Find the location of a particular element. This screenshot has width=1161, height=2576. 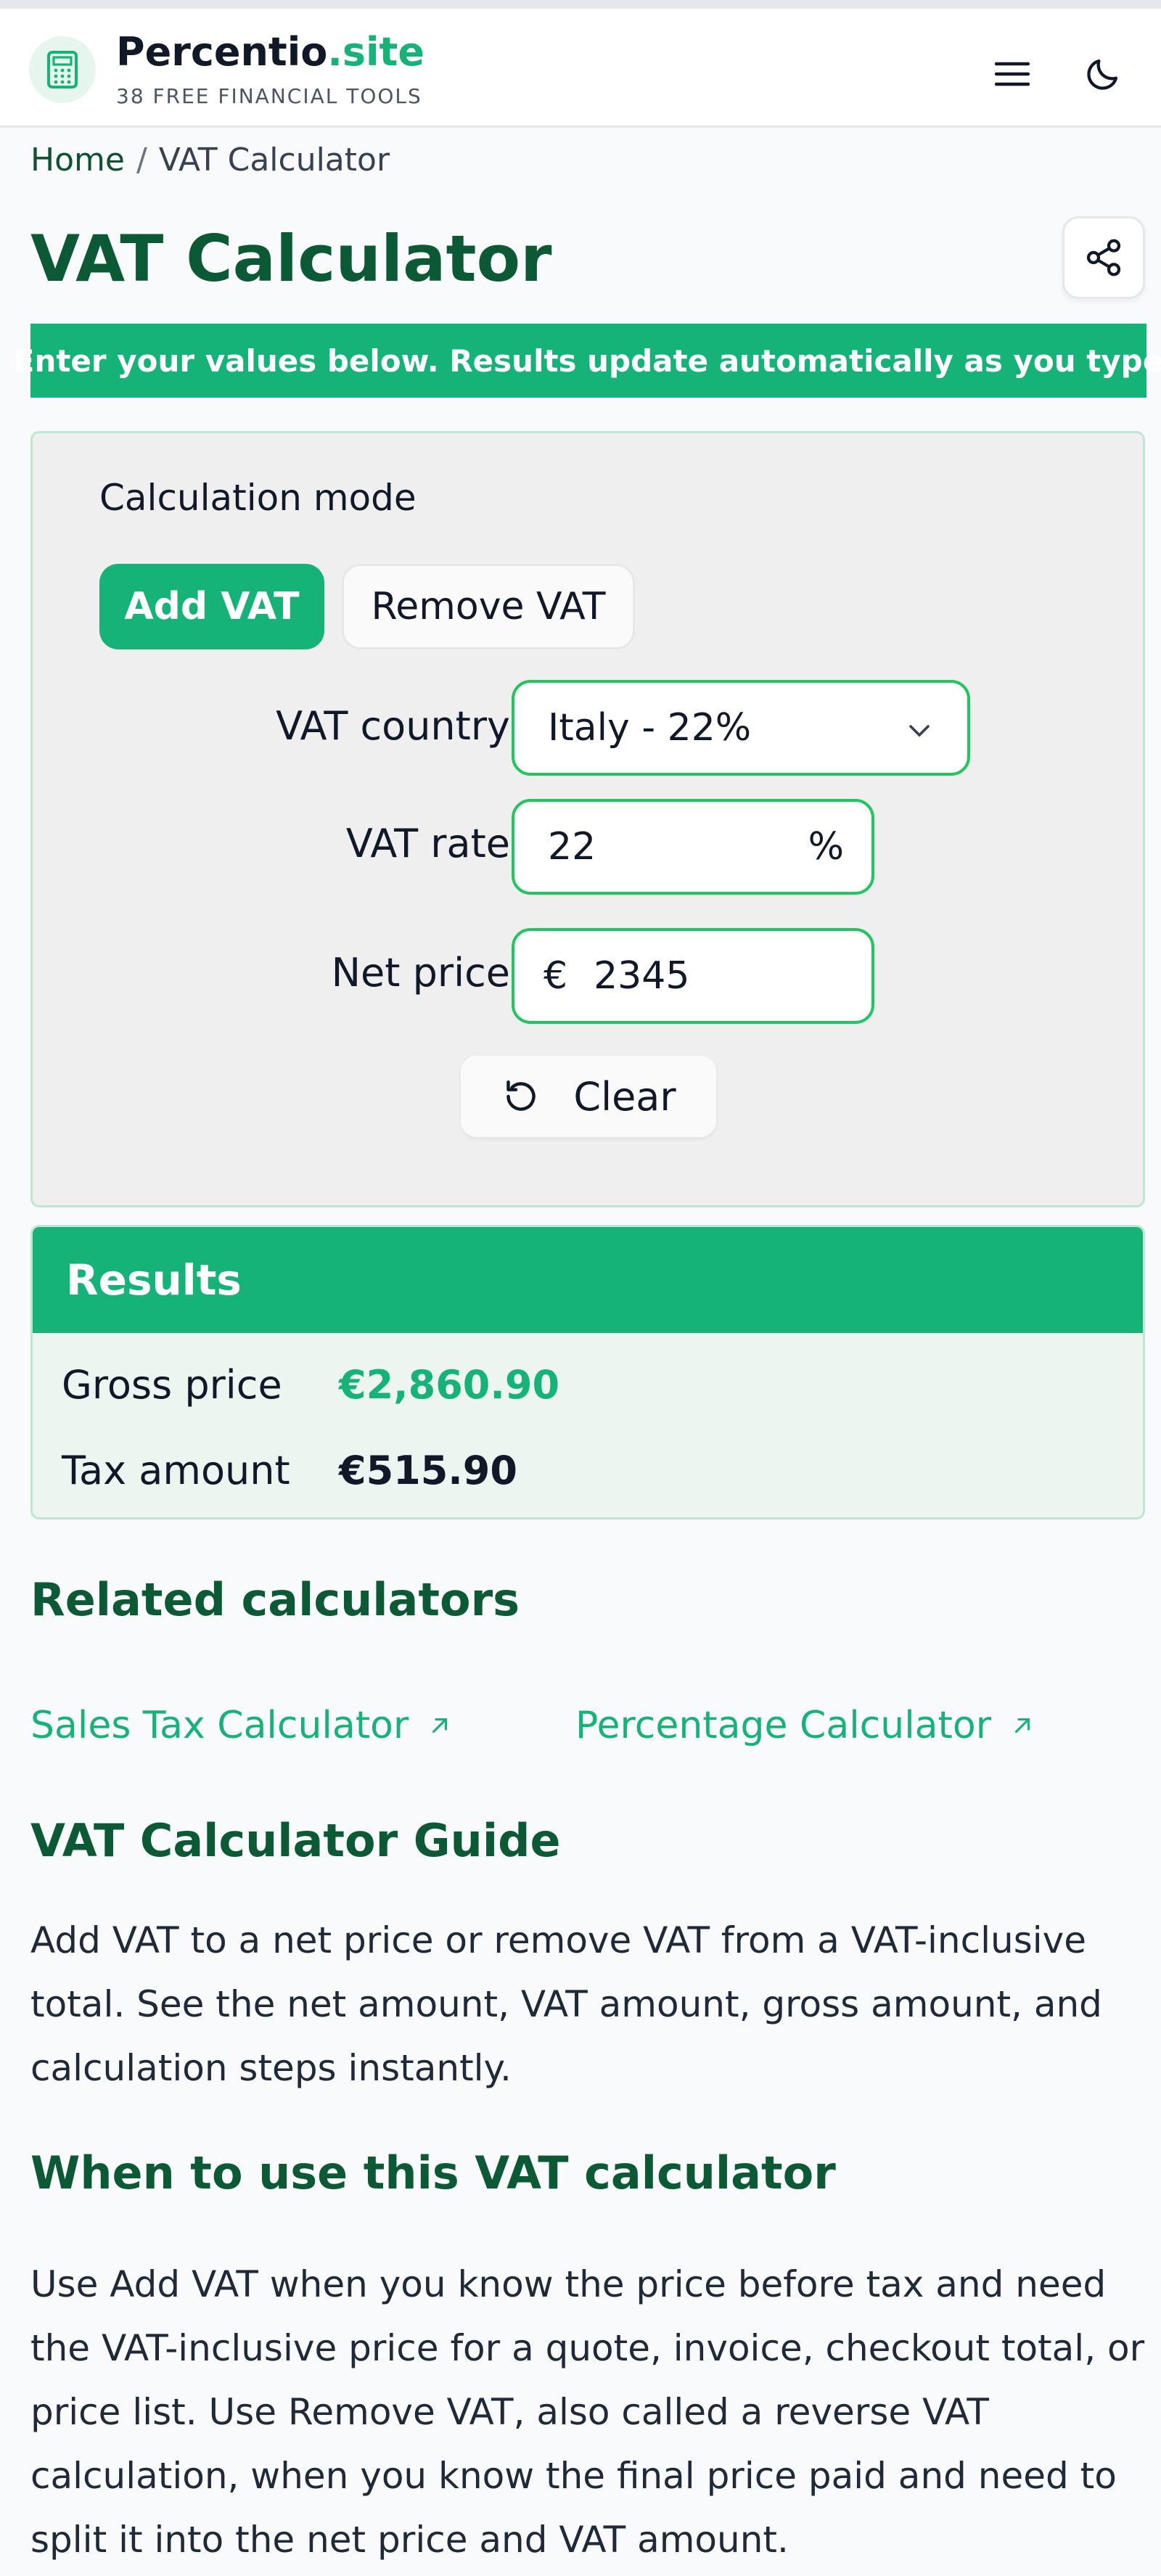

brand-name: Percentio.site is located at coordinates (270, 52).